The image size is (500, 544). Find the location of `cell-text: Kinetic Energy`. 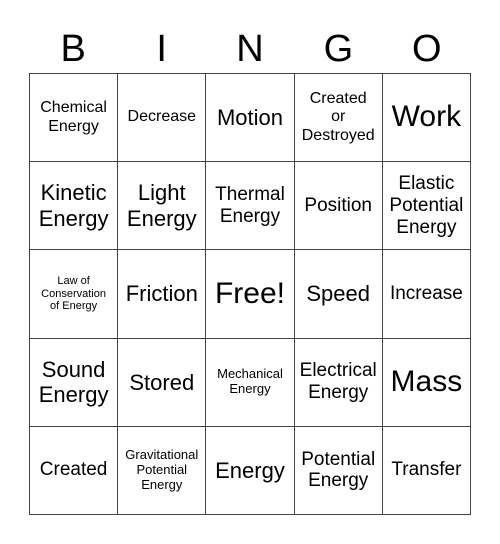

cell-text: Kinetic Energy is located at coordinates (73, 205).